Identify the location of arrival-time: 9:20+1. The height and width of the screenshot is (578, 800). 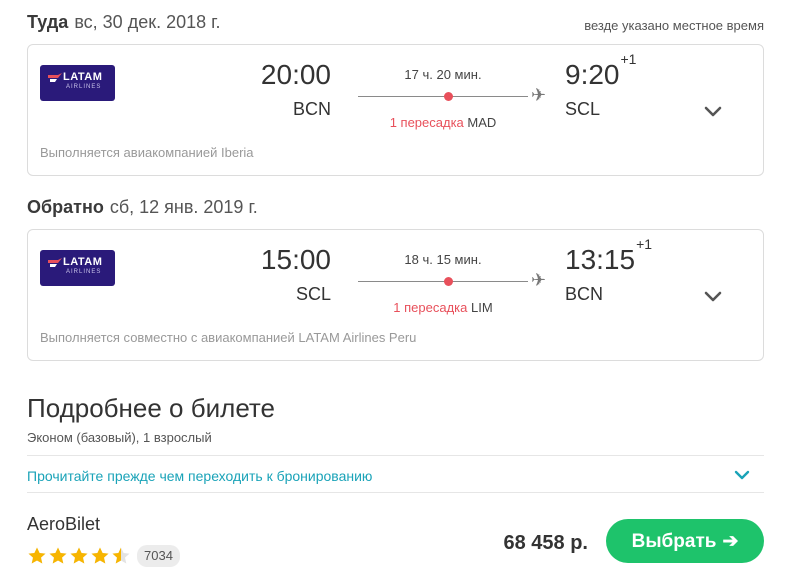
(600, 71).